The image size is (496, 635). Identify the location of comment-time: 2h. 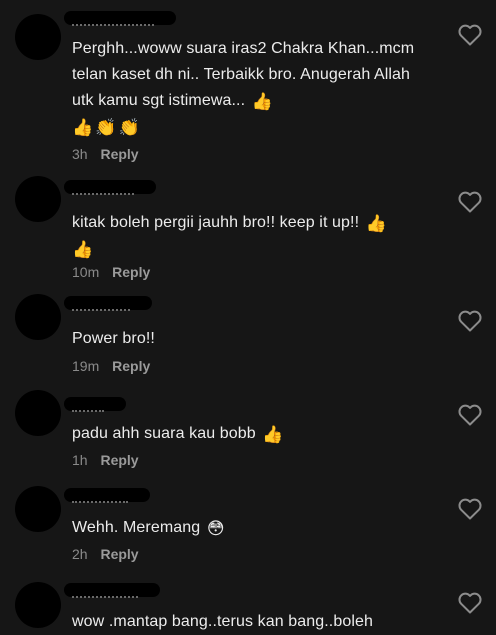
(80, 554).